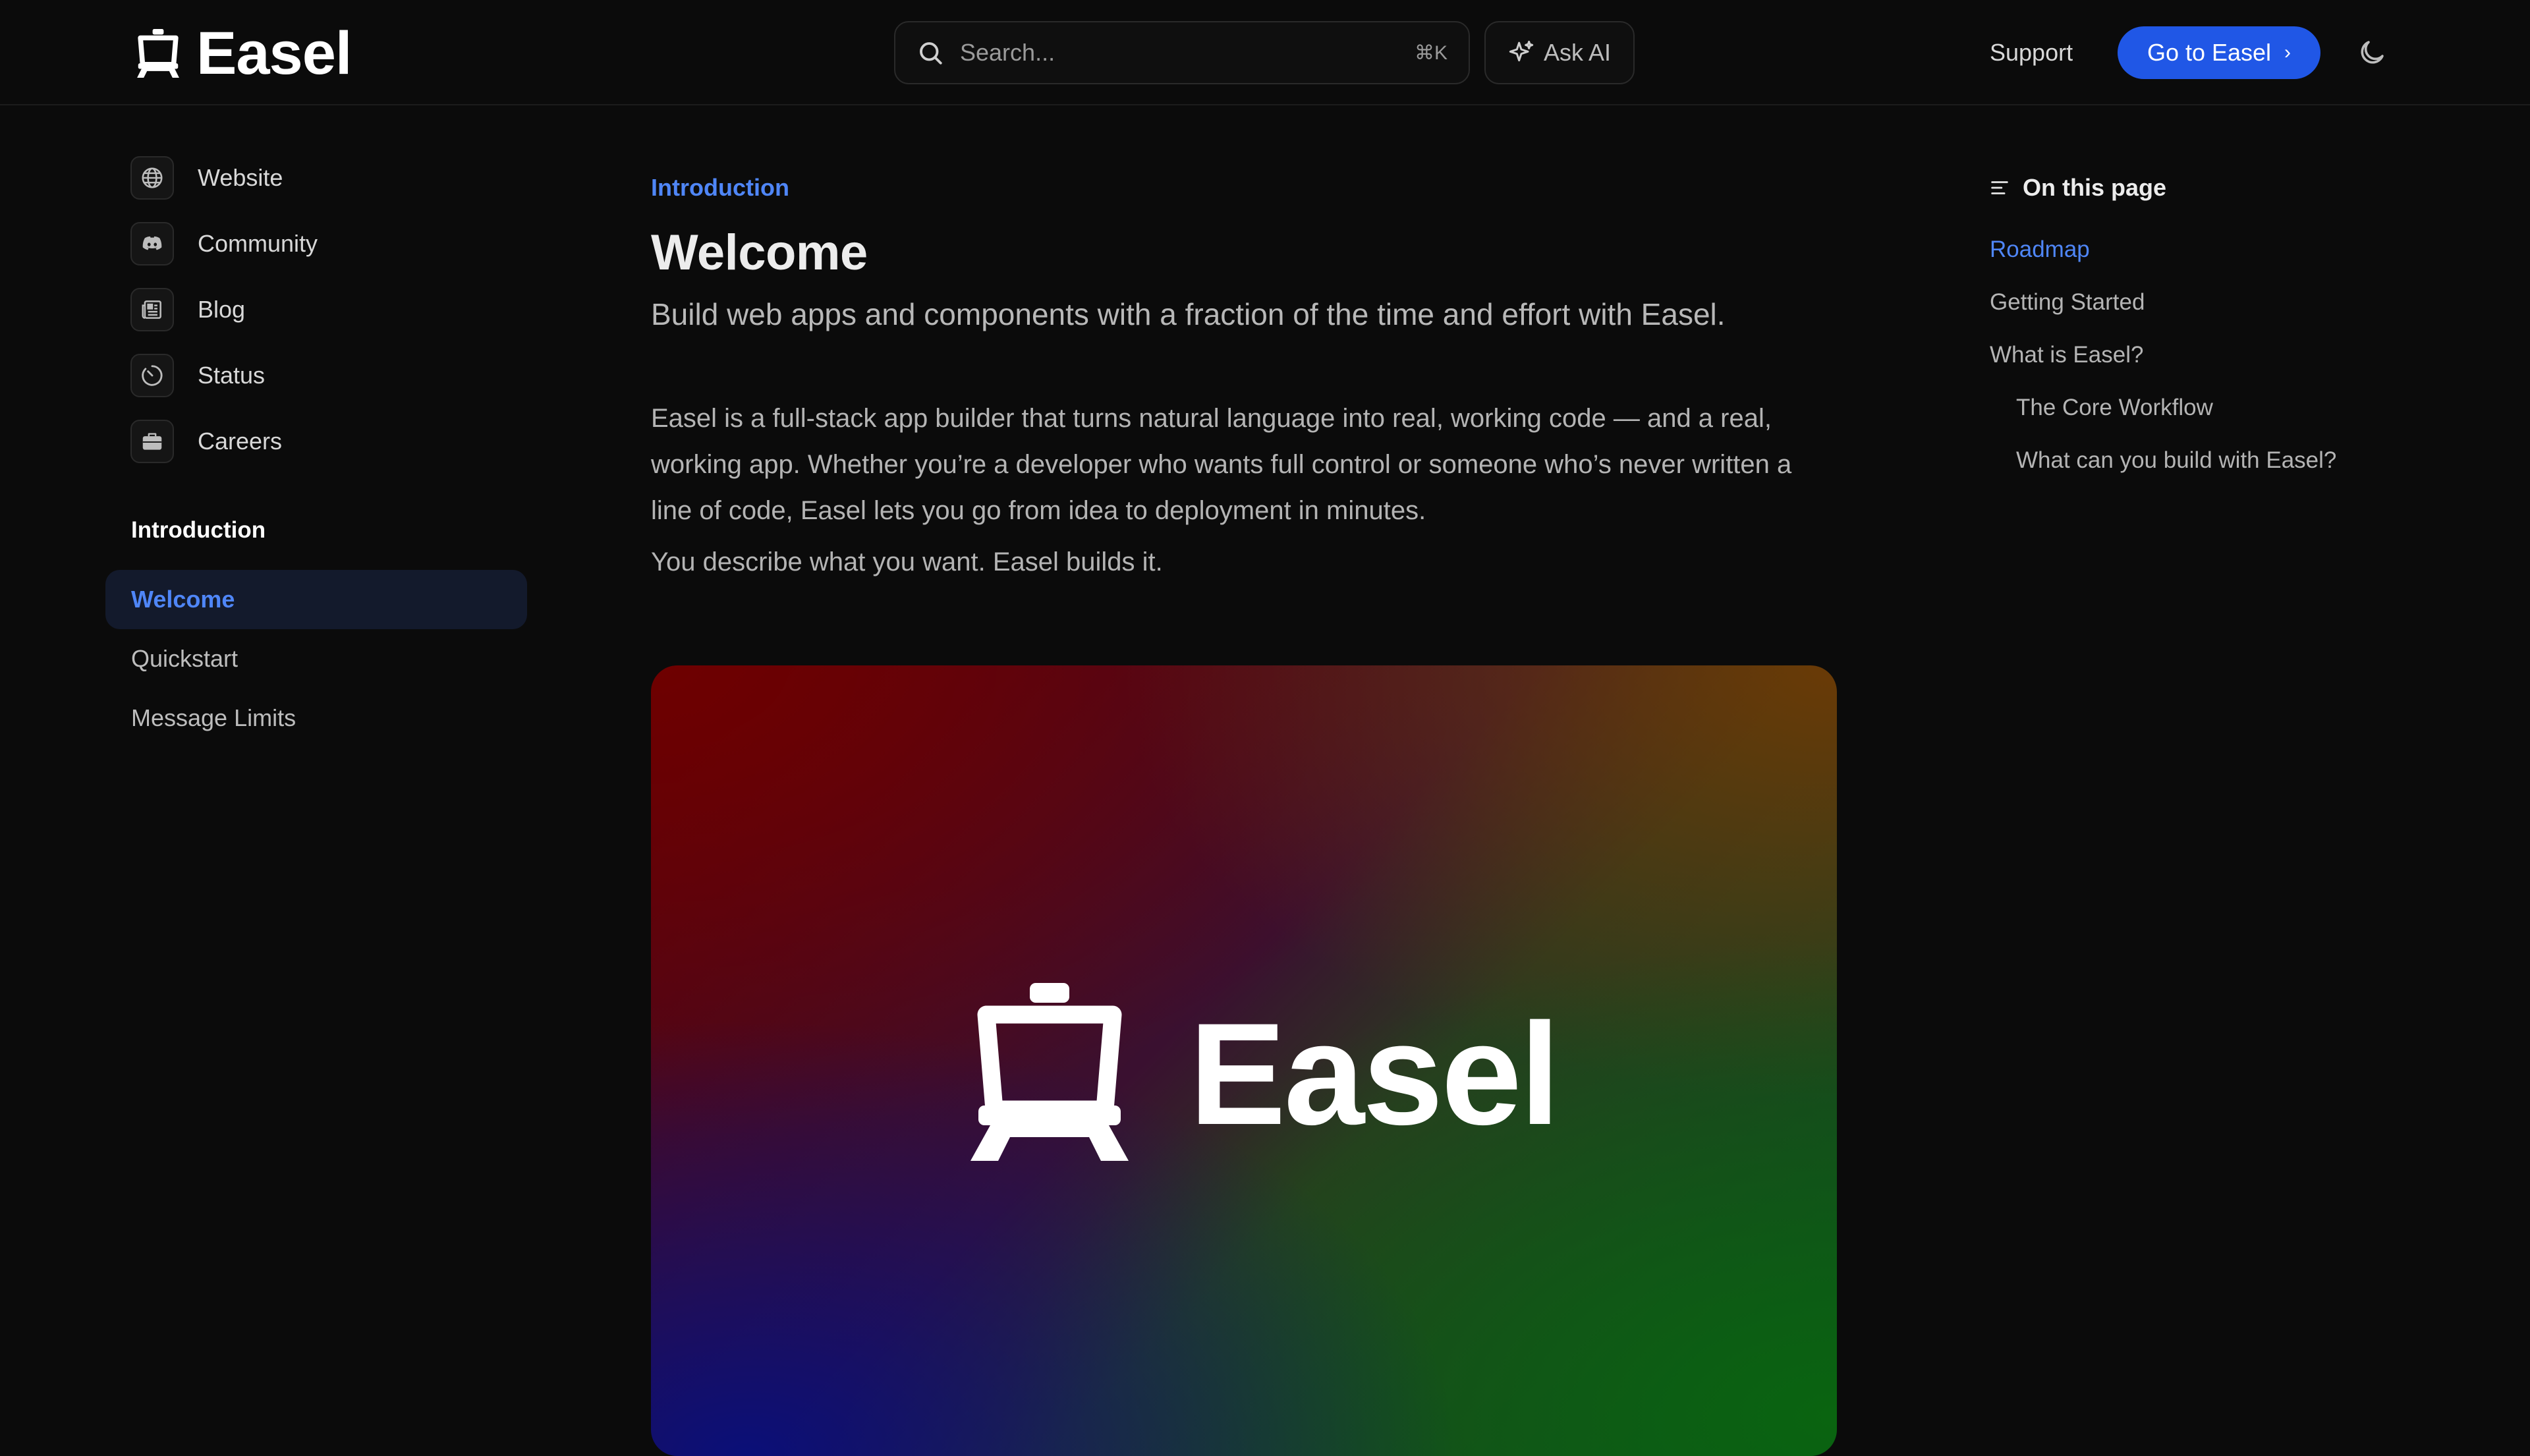 The image size is (2530, 1456). I want to click on brand-logo: Easel, so click(241, 53).